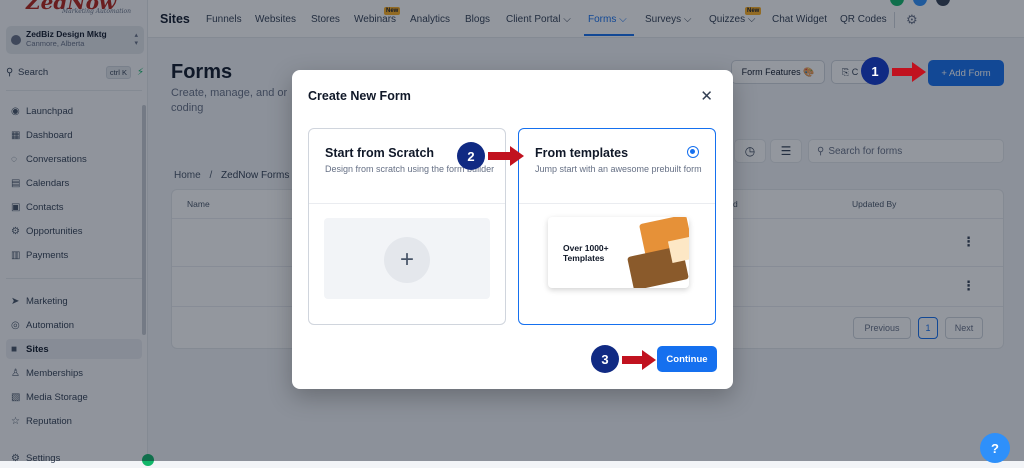 This screenshot has height=468, width=1024. Describe the element at coordinates (380, 153) in the screenshot. I see `option-title: Start from Scratch` at that location.